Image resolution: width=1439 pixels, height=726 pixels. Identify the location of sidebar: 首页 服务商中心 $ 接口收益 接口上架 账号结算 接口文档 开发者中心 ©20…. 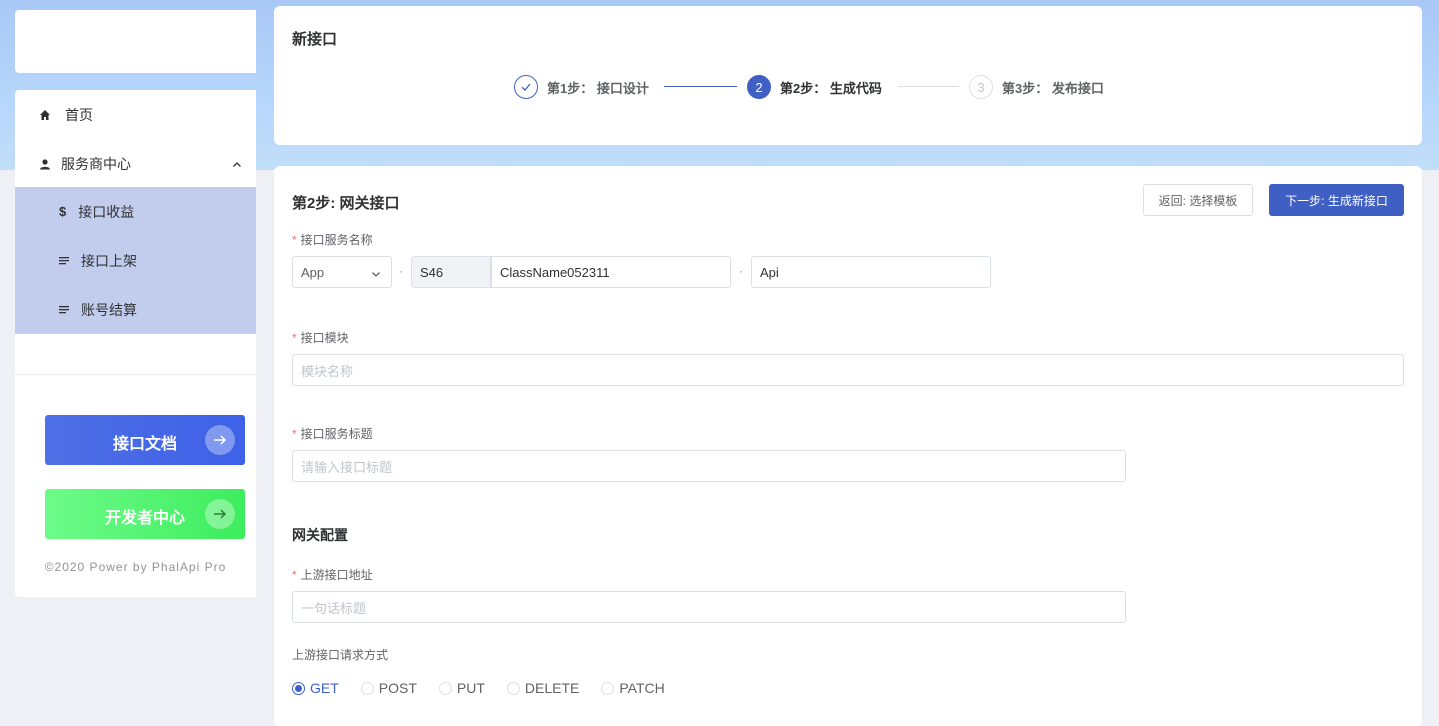
(135, 343).